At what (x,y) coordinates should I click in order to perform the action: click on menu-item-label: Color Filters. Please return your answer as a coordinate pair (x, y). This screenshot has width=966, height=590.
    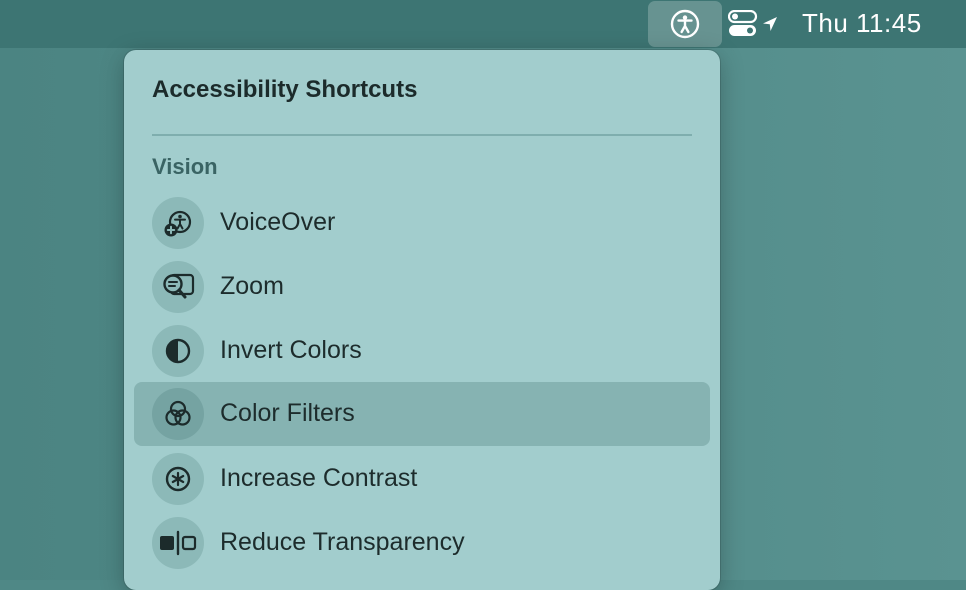
    Looking at the image, I should click on (287, 413).